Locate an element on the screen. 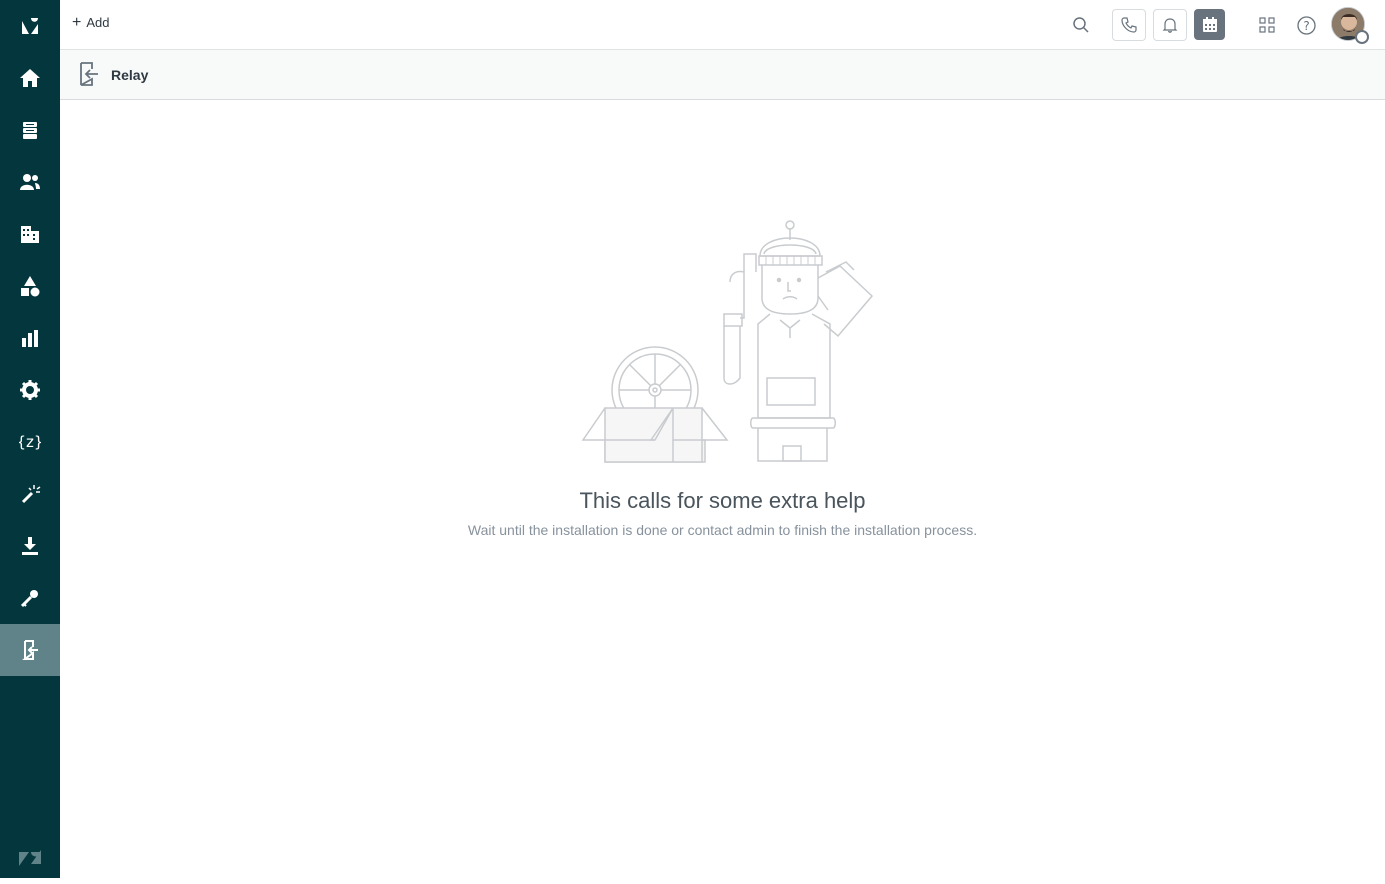 This screenshot has width=1385, height=884. organizations-icon is located at coordinates (30, 234).